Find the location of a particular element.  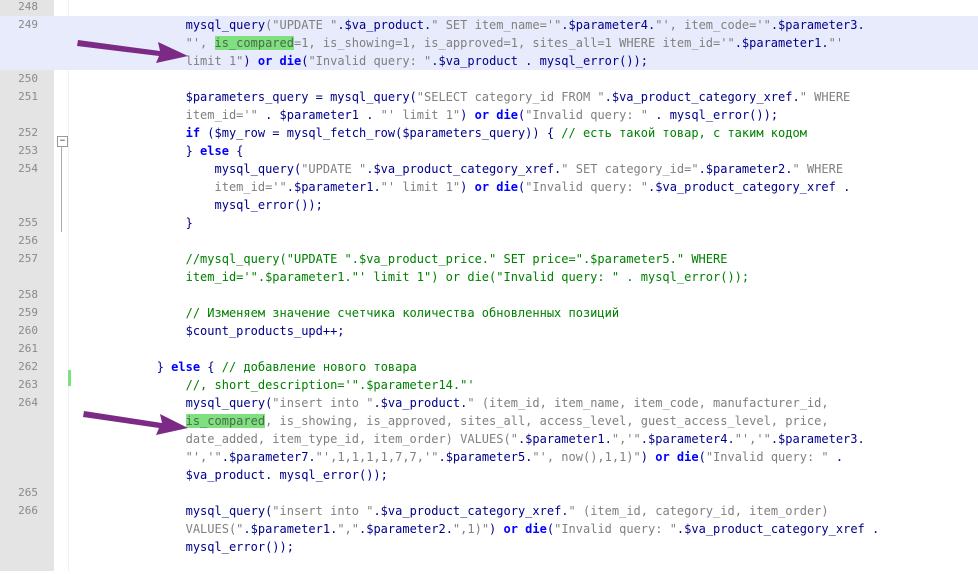

code-token: mysql_error()); is located at coordinates (182, 547).